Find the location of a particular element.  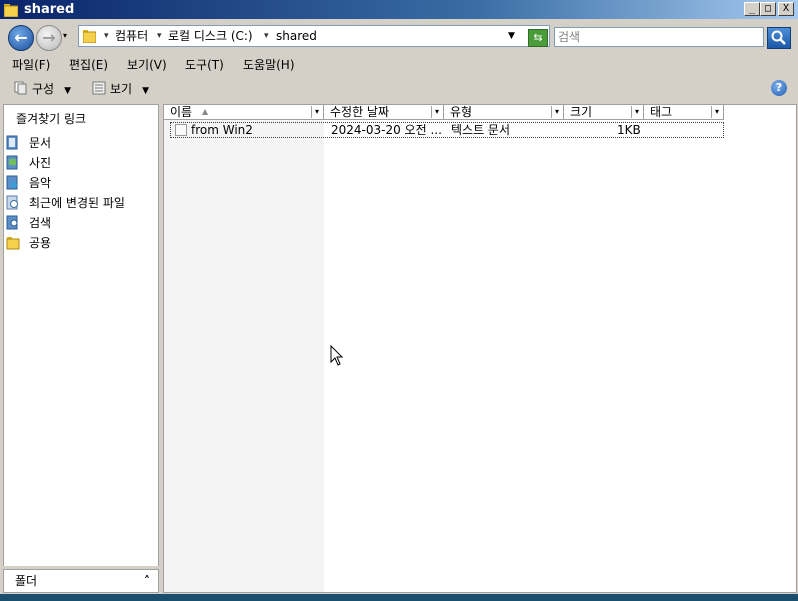

sidebar-item-label: 최근에 변경된 파일 is located at coordinates (77, 203).